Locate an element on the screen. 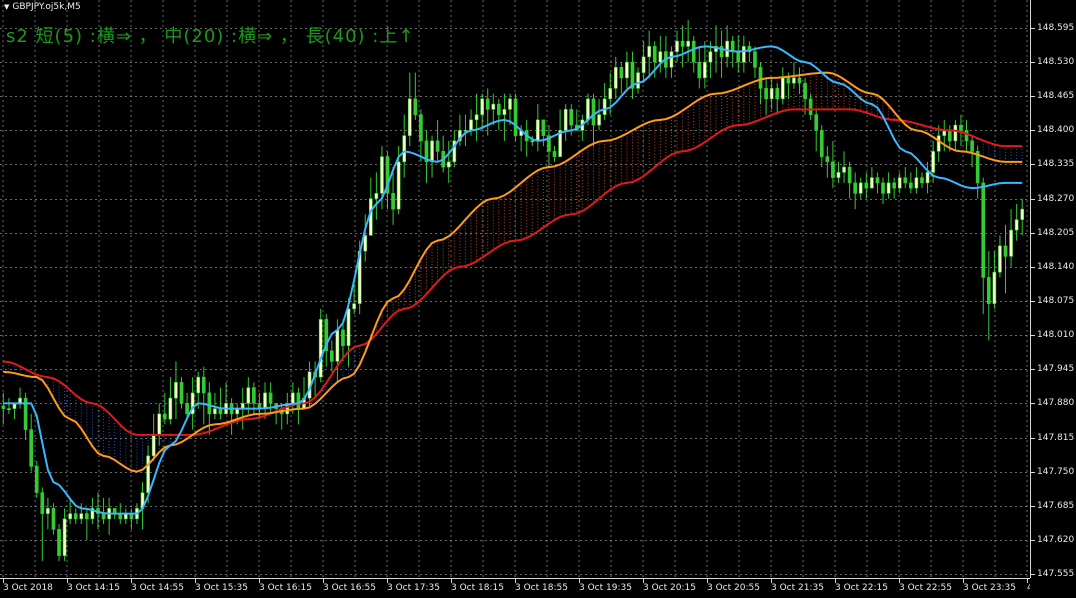 The image size is (1076, 598). price-label: 148.335 is located at coordinates (1056, 164).